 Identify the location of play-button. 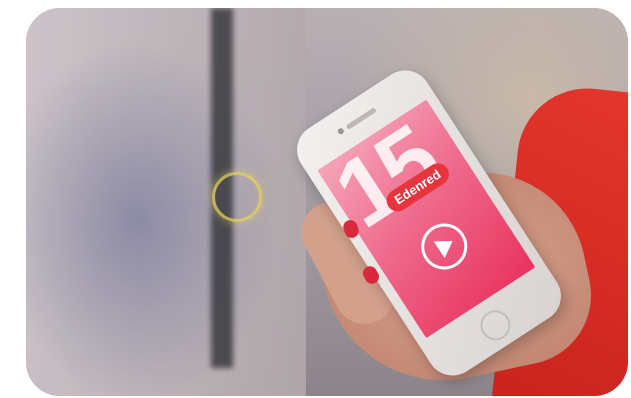
(444, 246).